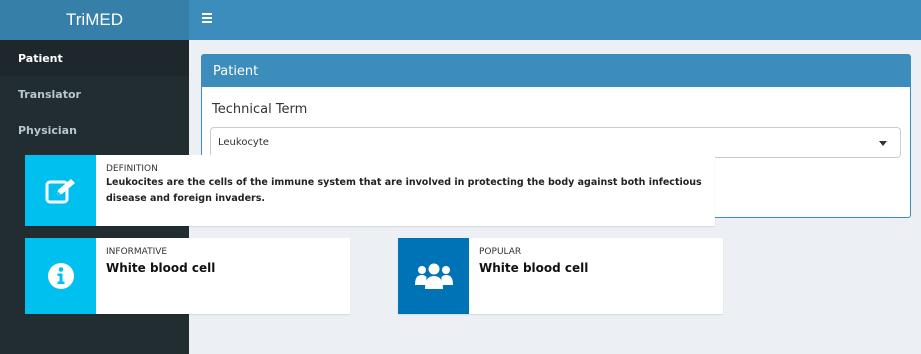 This screenshot has width=921, height=354. I want to click on sidebar-item-label: Physician, so click(47, 130).